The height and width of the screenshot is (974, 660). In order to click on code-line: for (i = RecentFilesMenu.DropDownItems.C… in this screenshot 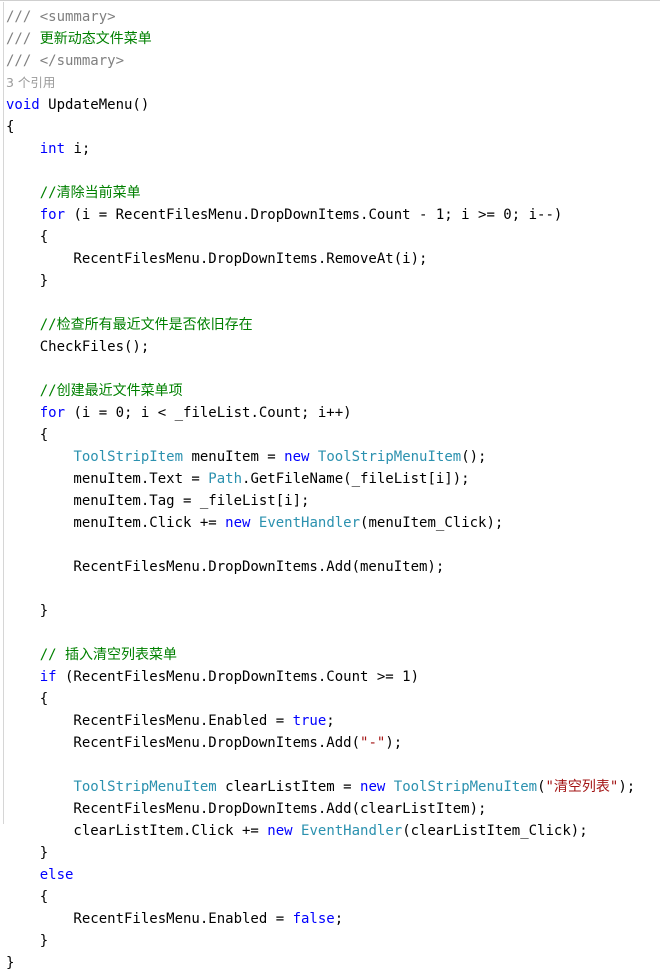, I will do `click(333, 215)`.